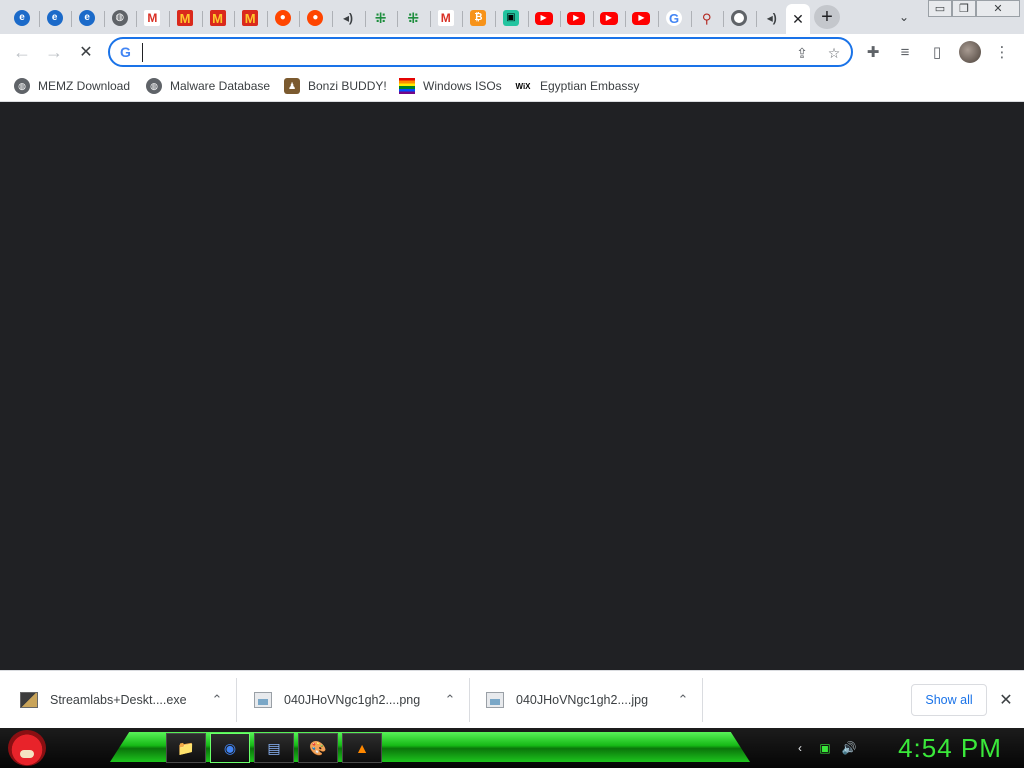 Image resolution: width=1024 pixels, height=768 pixels. Describe the element at coordinates (849, 748) in the screenshot. I see `volume-icon: 🔊` at that location.